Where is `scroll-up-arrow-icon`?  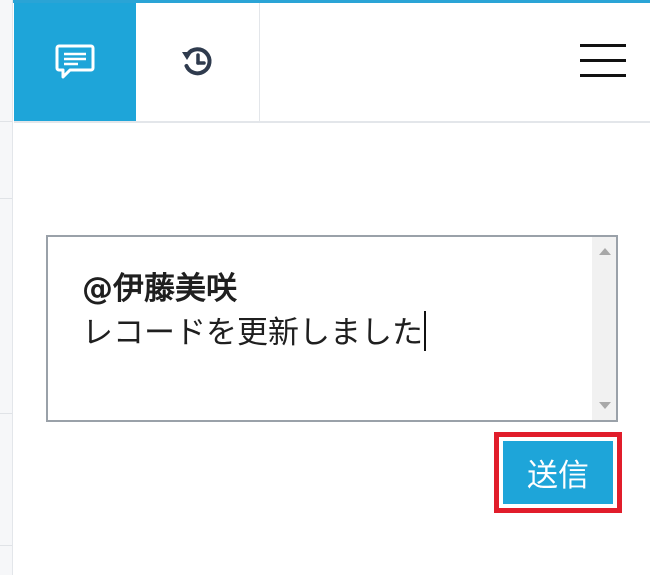
scroll-up-arrow-icon is located at coordinates (605, 251).